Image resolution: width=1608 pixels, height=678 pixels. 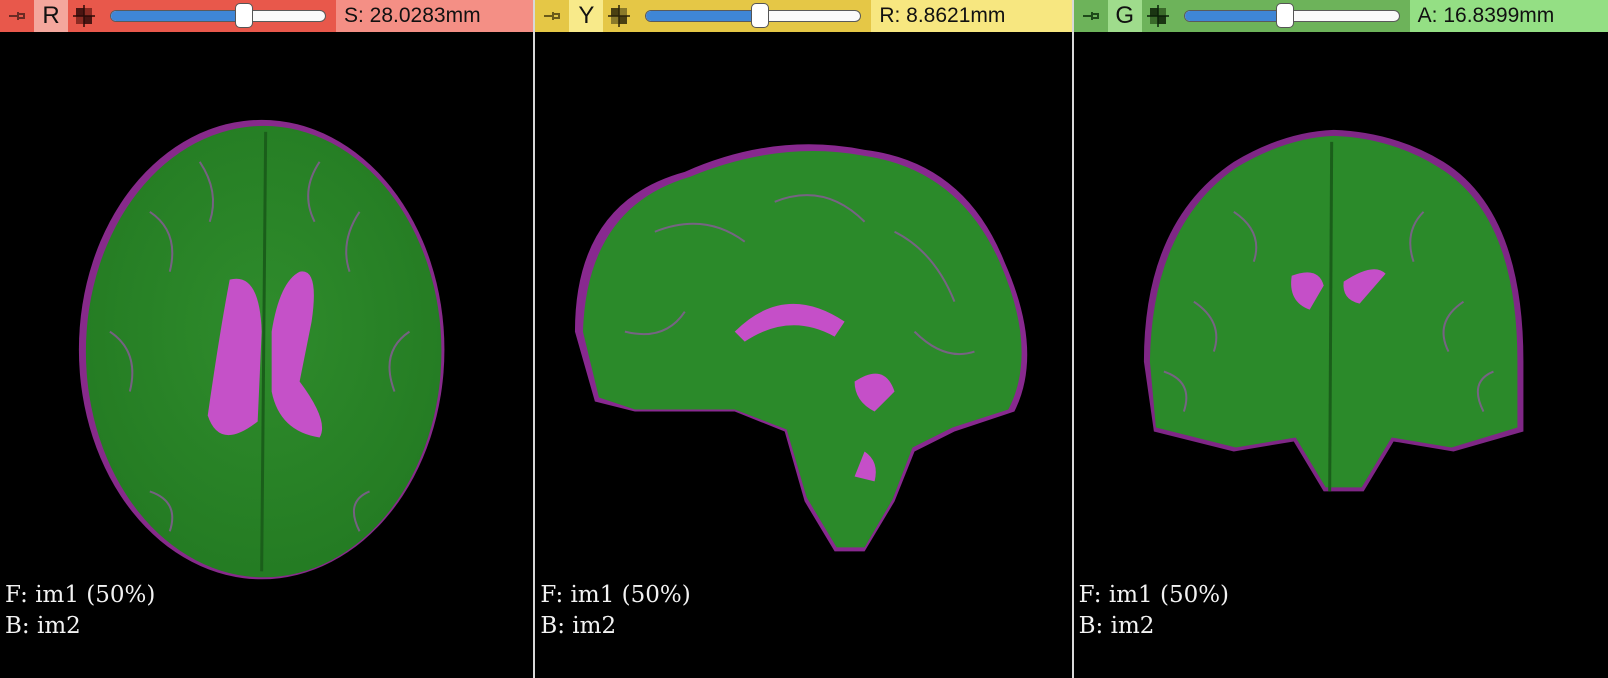 I want to click on slice-offset-readout: A: 16.8399mm, so click(x=1508, y=16).